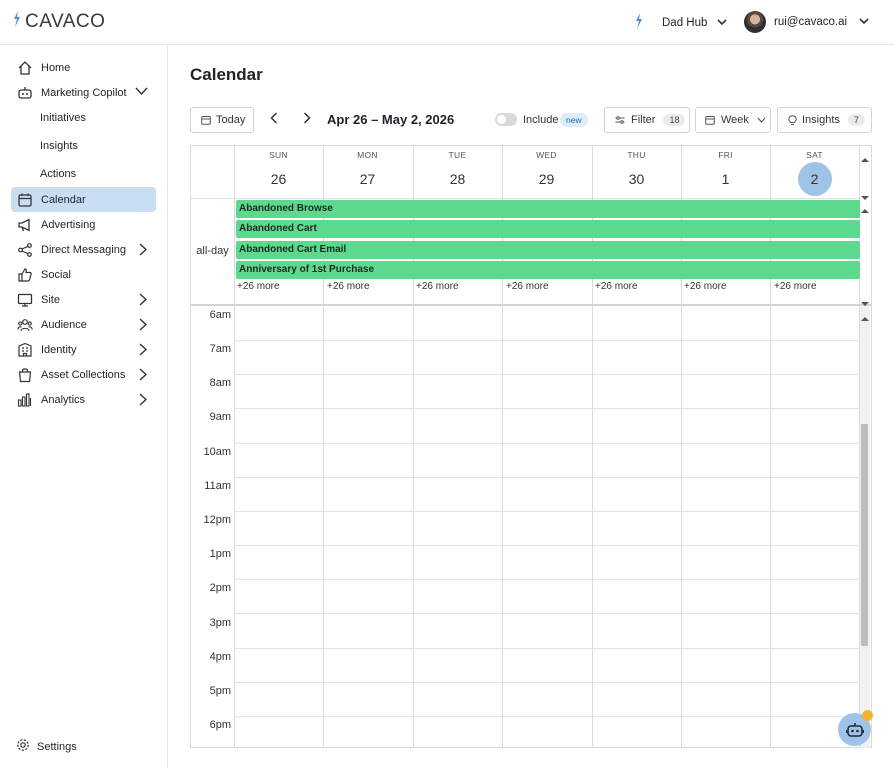 This screenshot has width=894, height=768. What do you see at coordinates (25, 350) in the screenshot?
I see `building-icon` at bounding box center [25, 350].